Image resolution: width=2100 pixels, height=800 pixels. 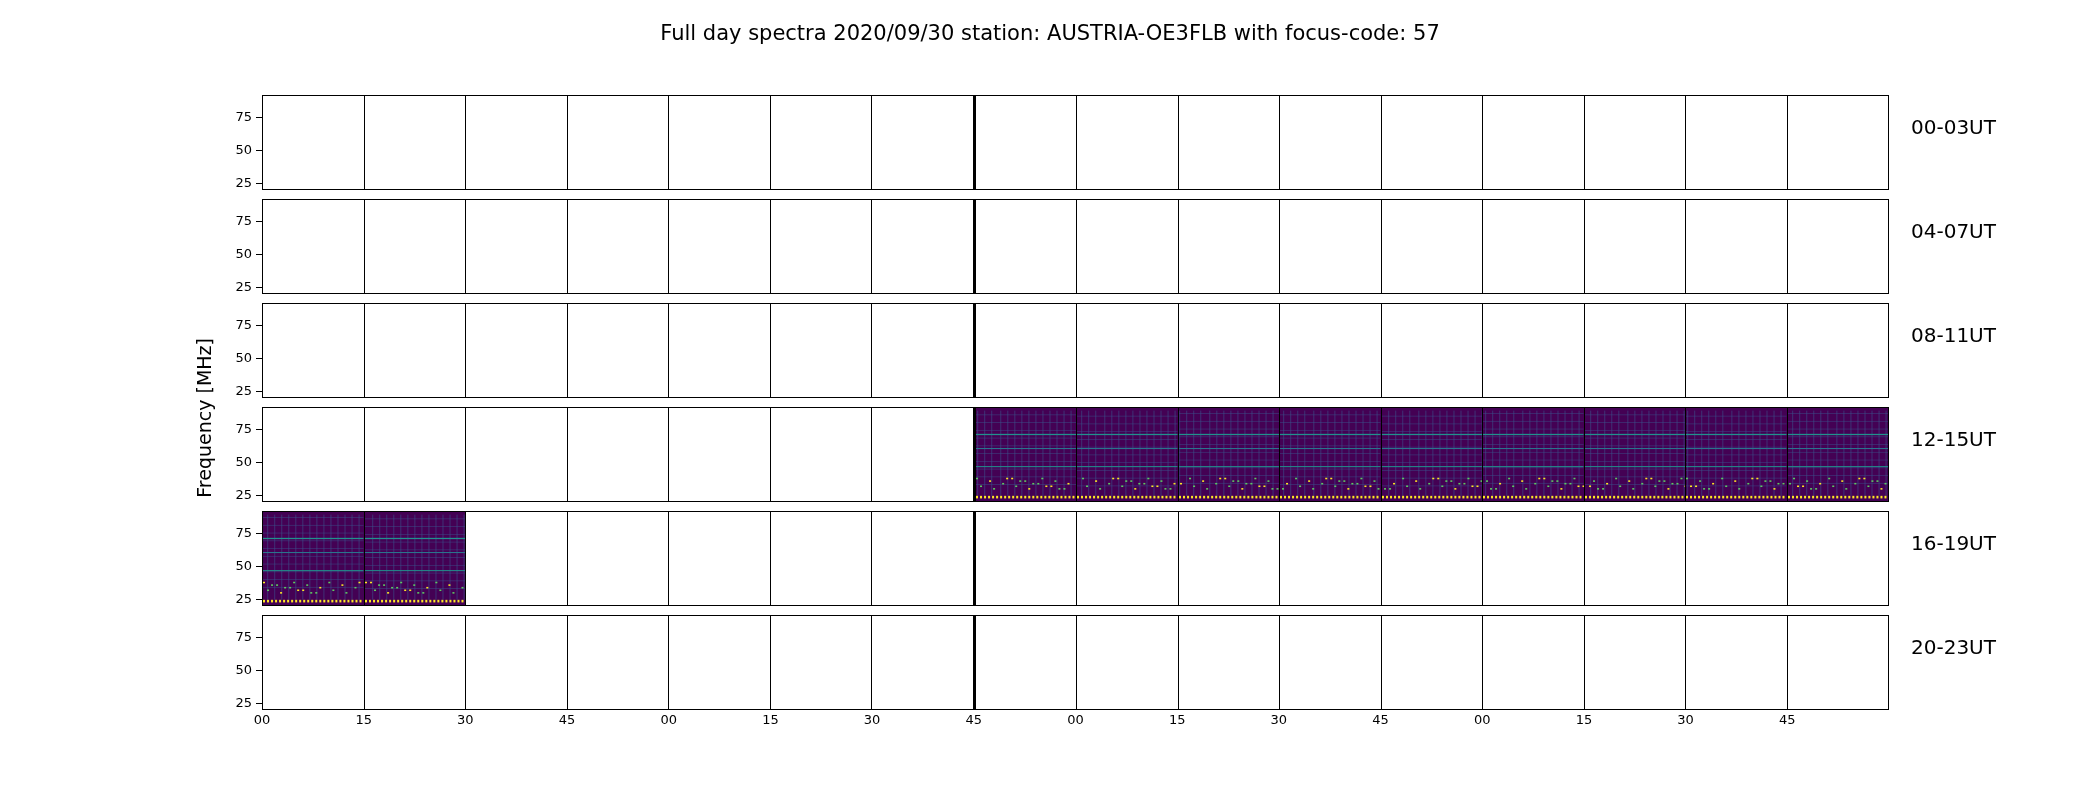 What do you see at coordinates (1953, 439) in the screenshot?
I see `row-label: 12-15UT` at bounding box center [1953, 439].